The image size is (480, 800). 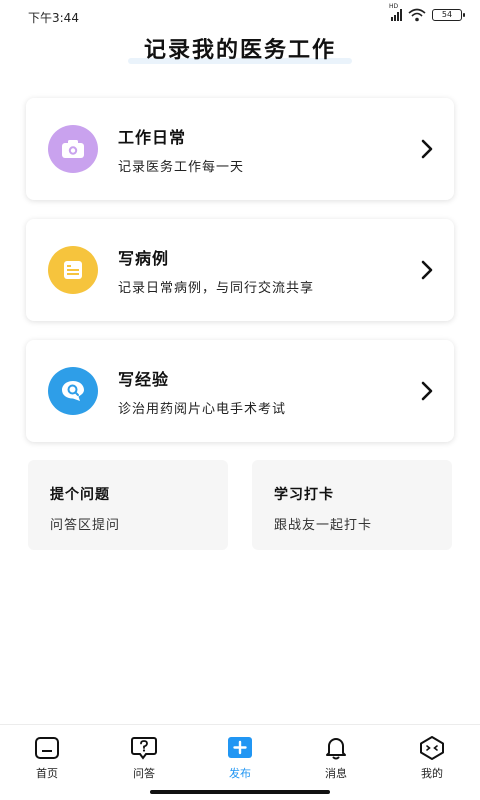 What do you see at coordinates (216, 288) in the screenshot?
I see `card-description: 记录日常病例，与同行交流共享` at bounding box center [216, 288].